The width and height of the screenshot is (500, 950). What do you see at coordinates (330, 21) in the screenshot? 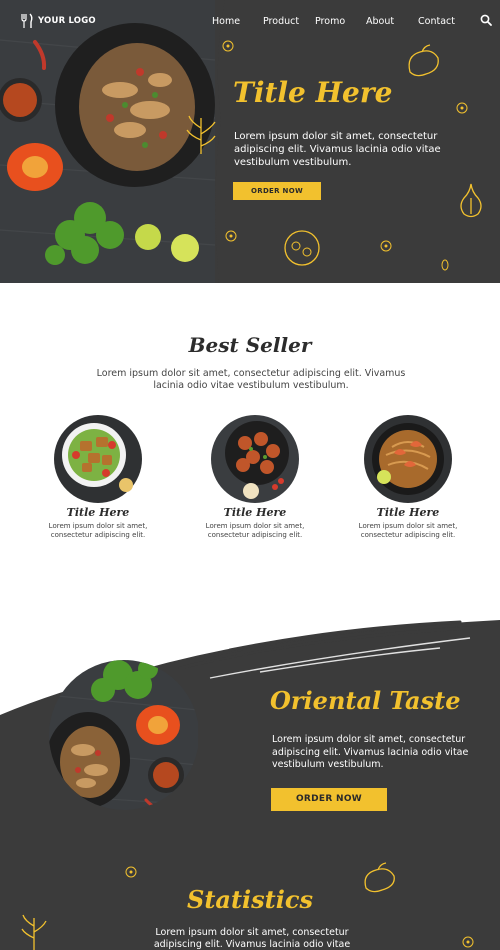
I see `nav-item-promo: Promo` at bounding box center [330, 21].